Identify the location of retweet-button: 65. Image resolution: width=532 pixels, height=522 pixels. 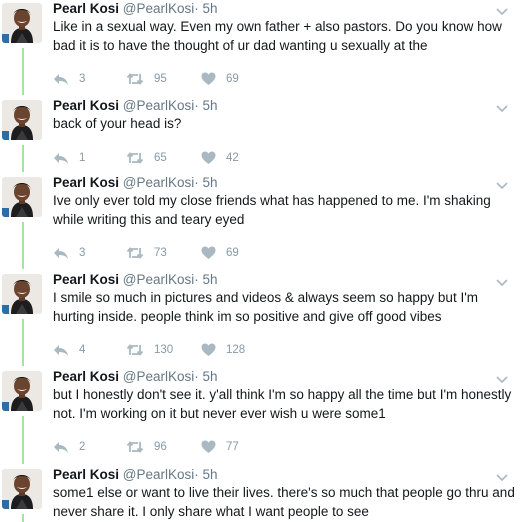
(146, 158).